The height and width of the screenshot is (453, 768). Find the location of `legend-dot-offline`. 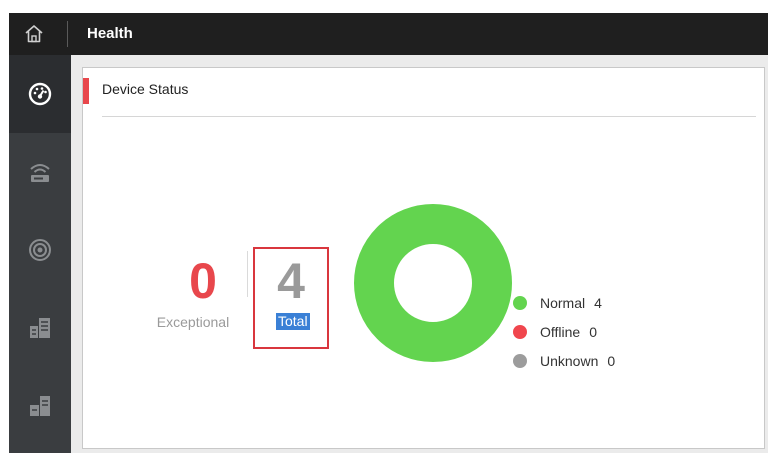

legend-dot-offline is located at coordinates (520, 331).